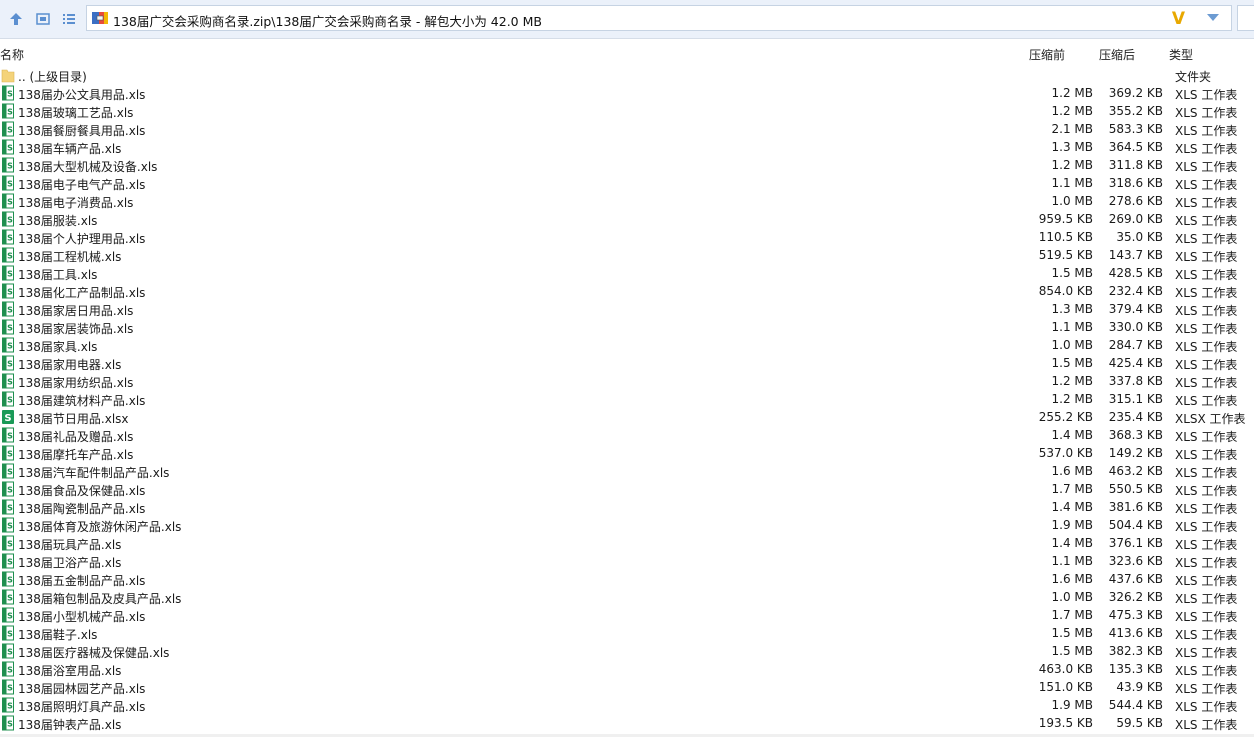  I want to click on list-item: S 138届体育及旅游休闲产品.xls 1.9 MB 504.4 KB XLS 工作表, so click(627, 525).